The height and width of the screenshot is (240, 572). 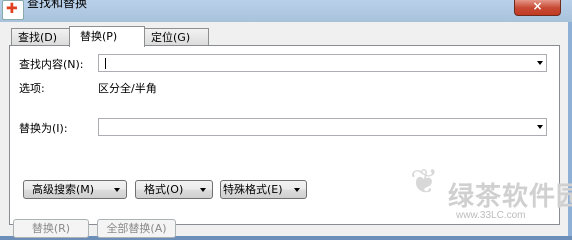 What do you see at coordinates (57, 5) in the screenshot?
I see `window-title: 查找和替换` at bounding box center [57, 5].